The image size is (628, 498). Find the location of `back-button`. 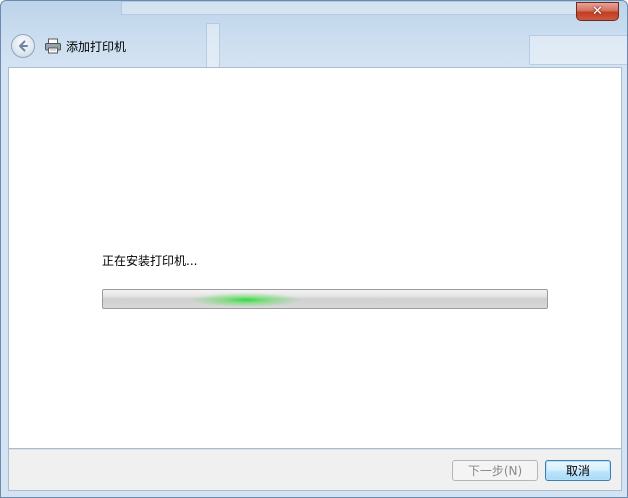

back-button is located at coordinates (23, 46).